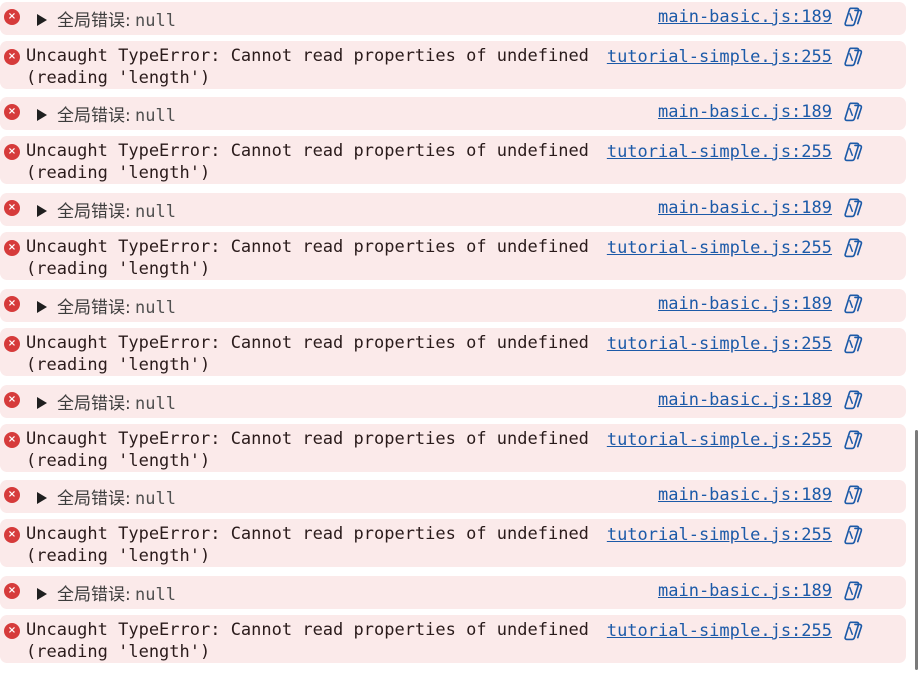  I want to click on scrollbar-thumb, so click(916, 550).